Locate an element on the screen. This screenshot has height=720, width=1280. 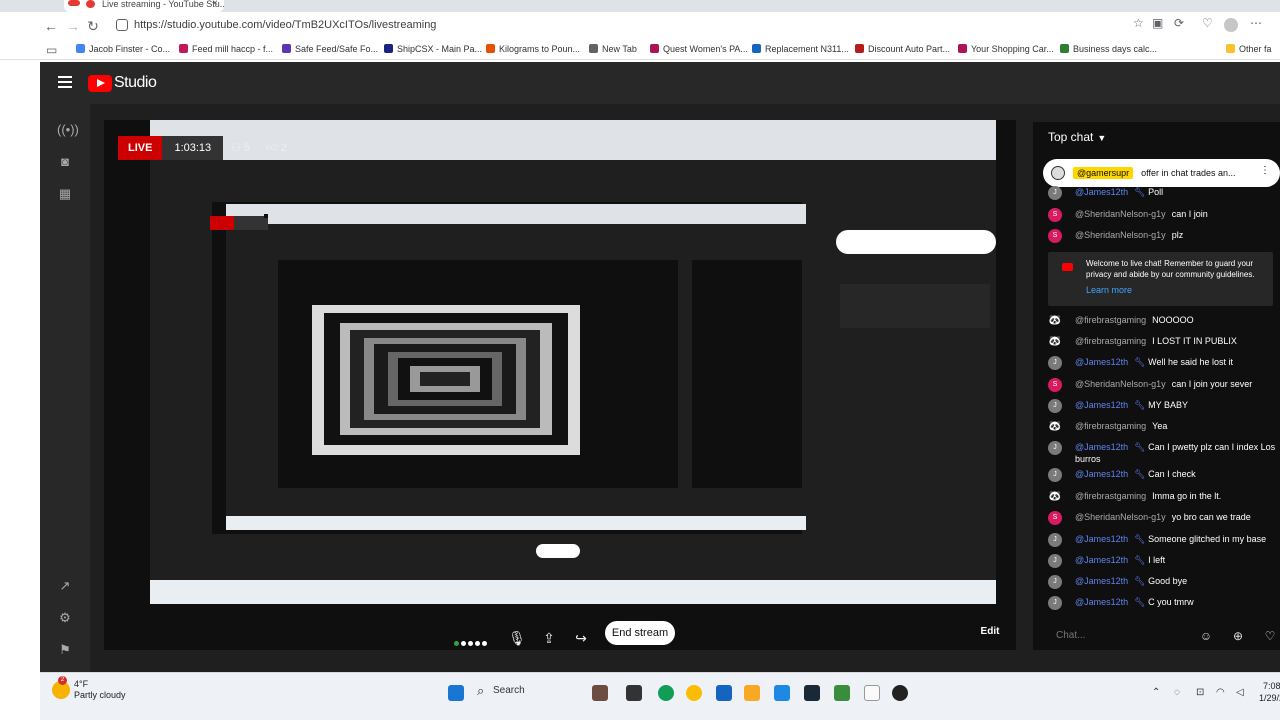
share-icon: ↪ is located at coordinates (581, 638).